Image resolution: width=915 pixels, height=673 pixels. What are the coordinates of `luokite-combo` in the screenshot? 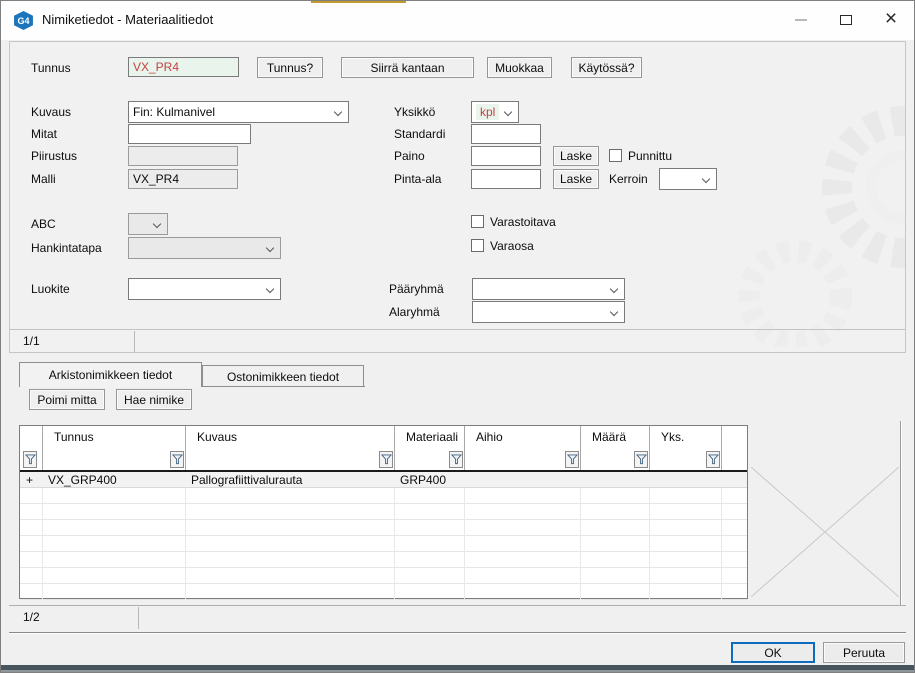 It's located at (204, 289).